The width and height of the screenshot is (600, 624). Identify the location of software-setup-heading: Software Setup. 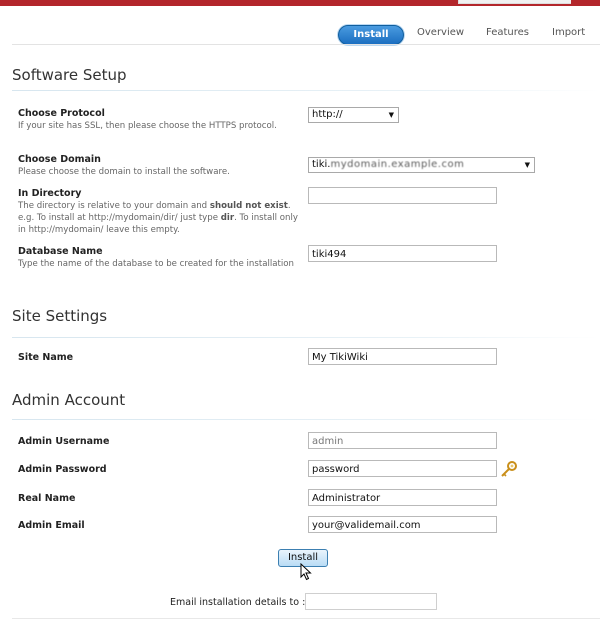
(69, 75).